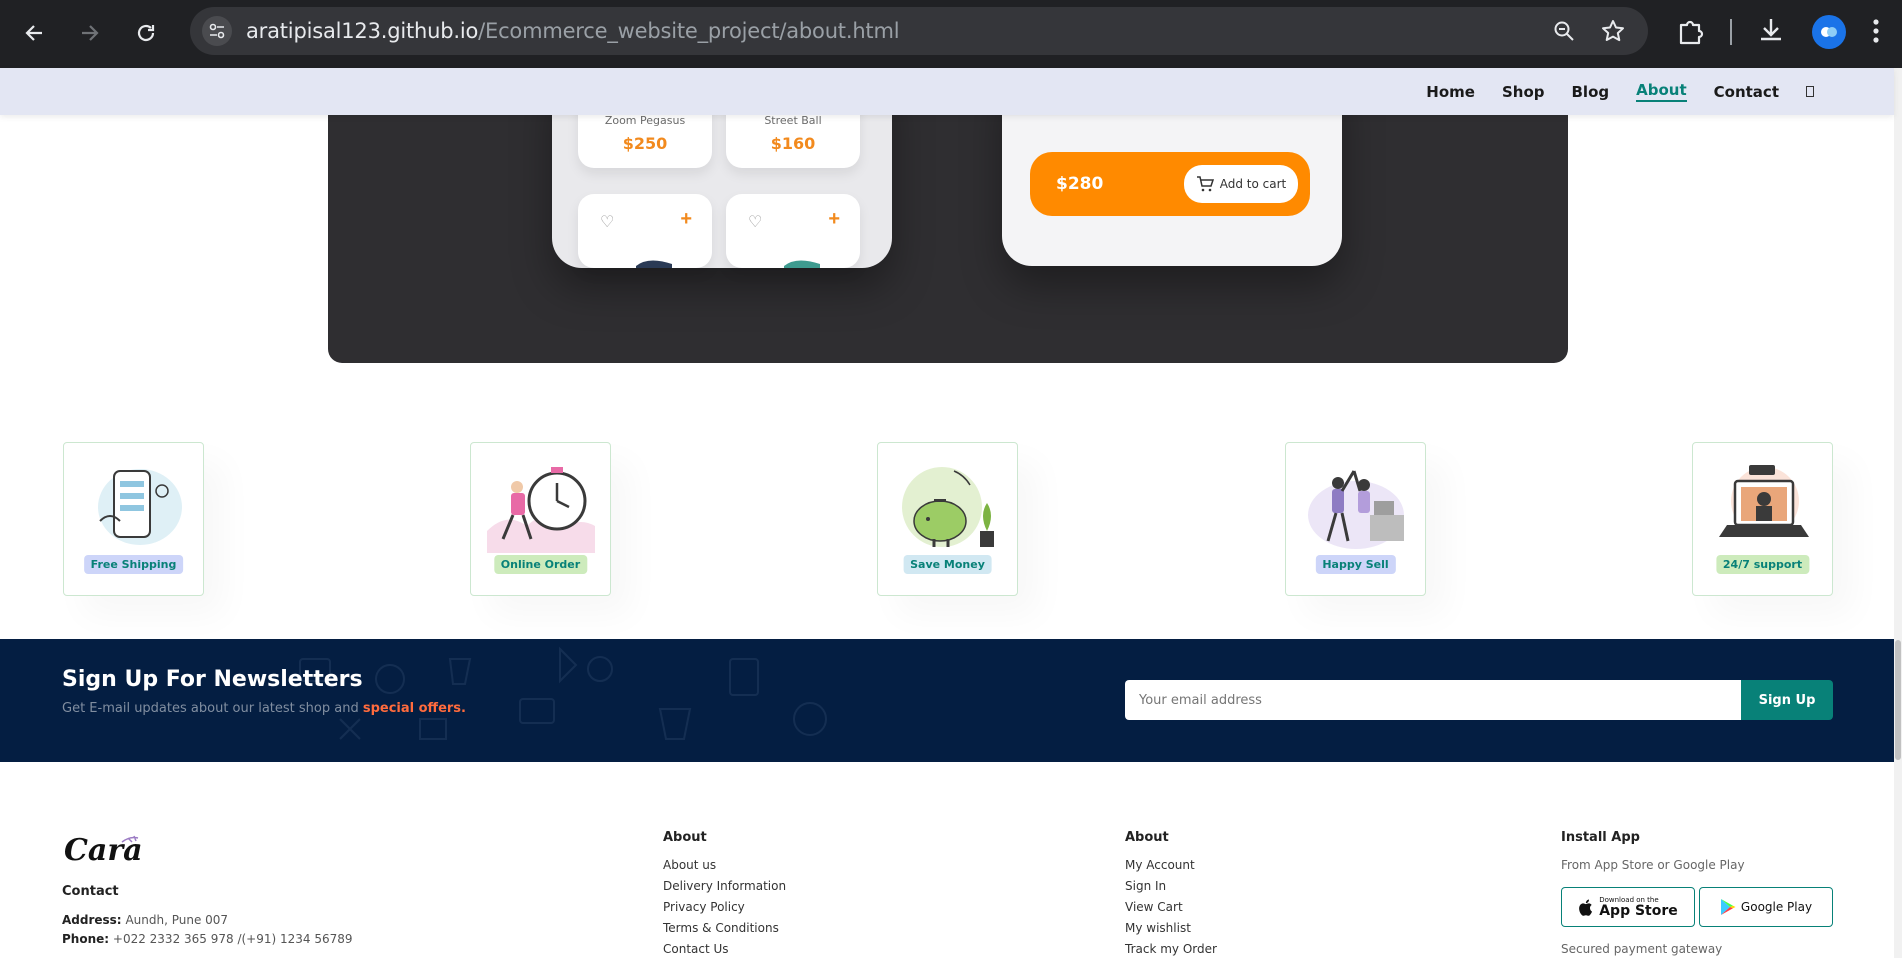 This screenshot has width=1902, height=958. I want to click on happy-sell-illustration, so click(1356, 509).